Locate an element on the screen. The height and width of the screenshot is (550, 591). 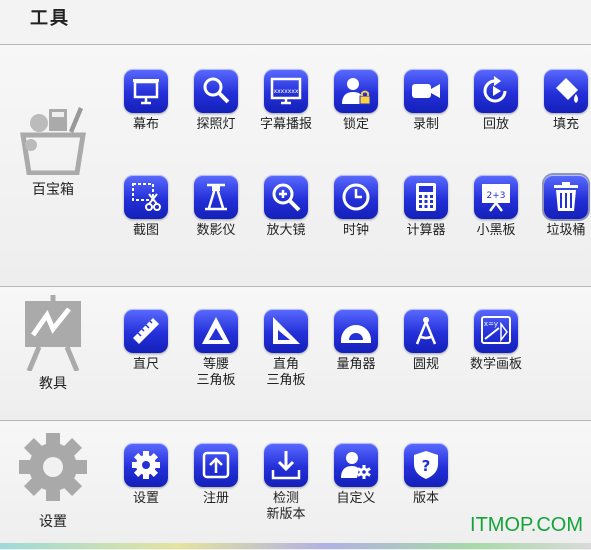
set-square-icon is located at coordinates (286, 330).